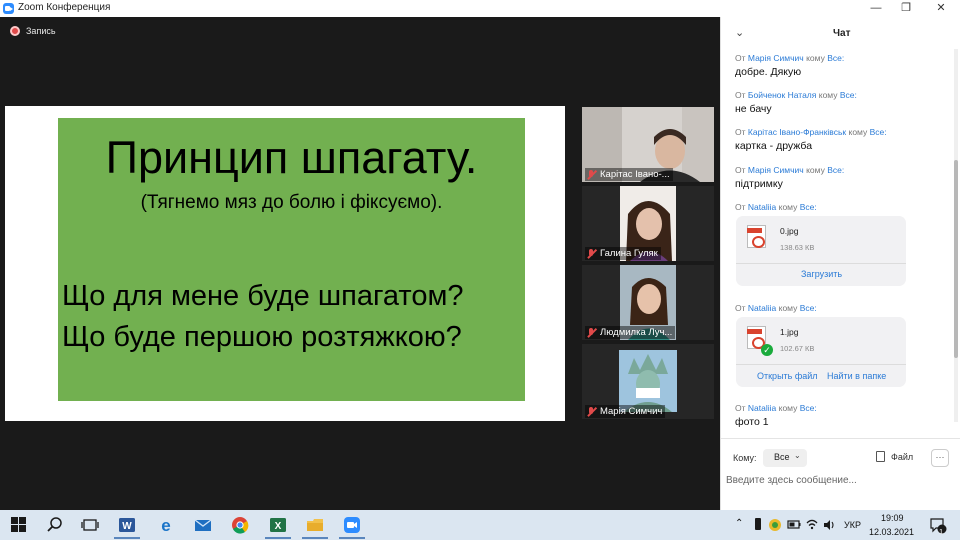 The width and height of the screenshot is (960, 540). Describe the element at coordinates (55, 525) in the screenshot. I see `search-icon` at that location.